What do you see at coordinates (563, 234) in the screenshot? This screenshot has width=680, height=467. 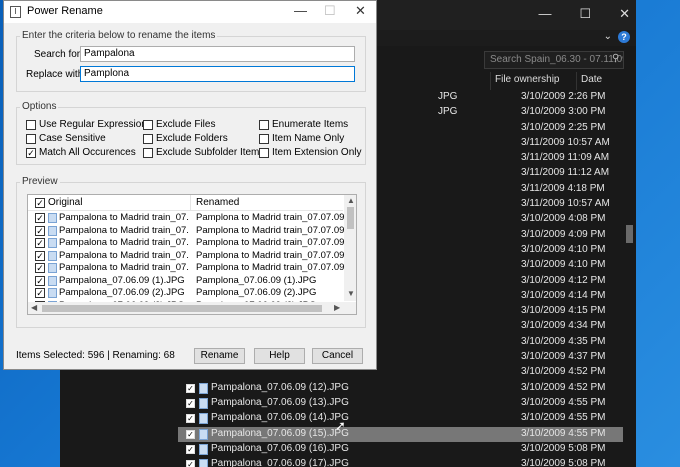 I see `file-date: 3/10/2009 4:09 PM` at bounding box center [563, 234].